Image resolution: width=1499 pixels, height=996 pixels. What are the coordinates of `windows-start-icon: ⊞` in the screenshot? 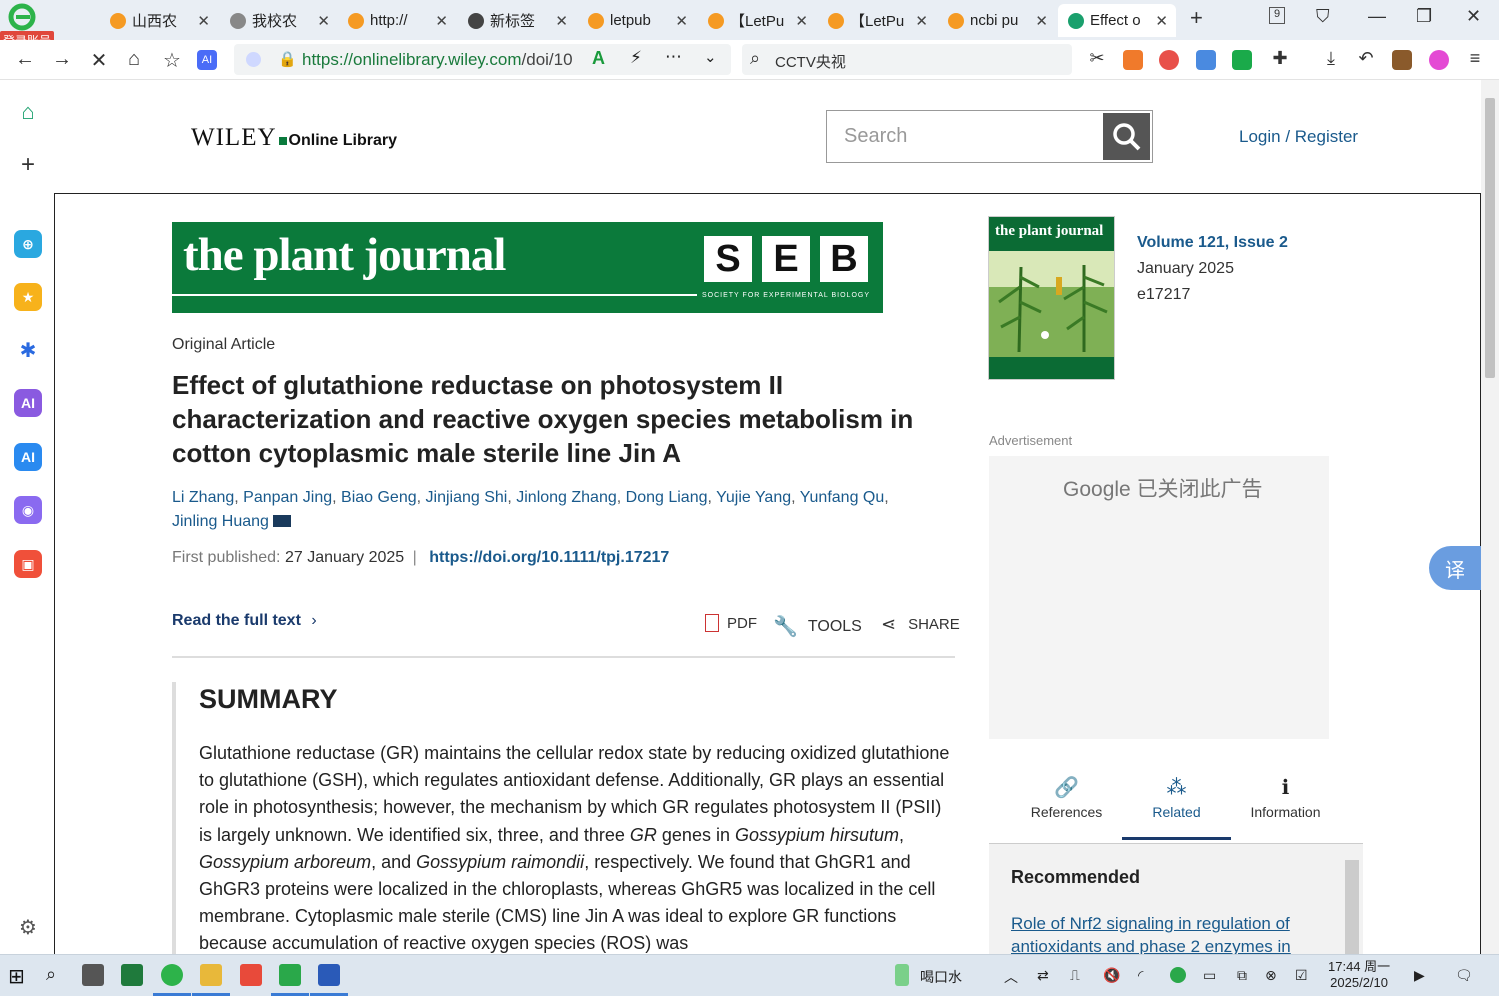 It's located at (19, 976).